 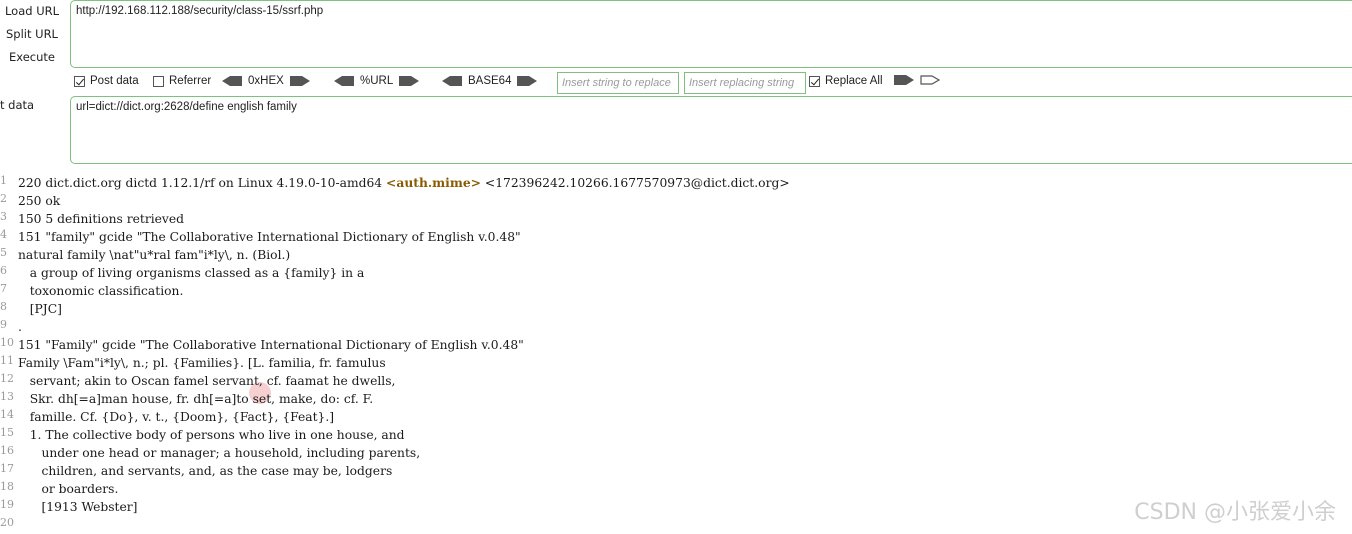 What do you see at coordinates (158, 81) in the screenshot?
I see `referrer-checkbox` at bounding box center [158, 81].